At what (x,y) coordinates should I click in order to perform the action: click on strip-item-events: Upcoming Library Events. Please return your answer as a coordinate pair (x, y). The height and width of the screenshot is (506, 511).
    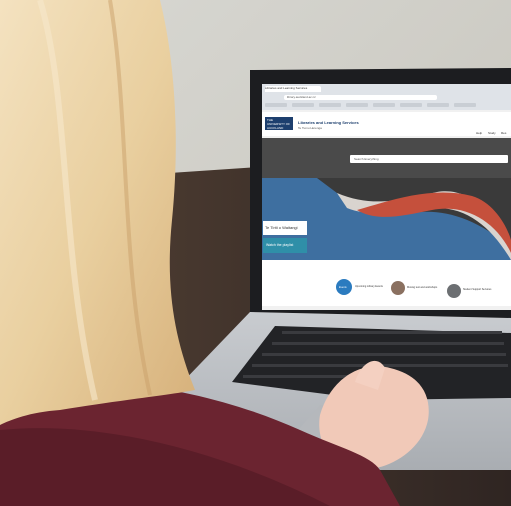
    Looking at the image, I should click on (369, 286).